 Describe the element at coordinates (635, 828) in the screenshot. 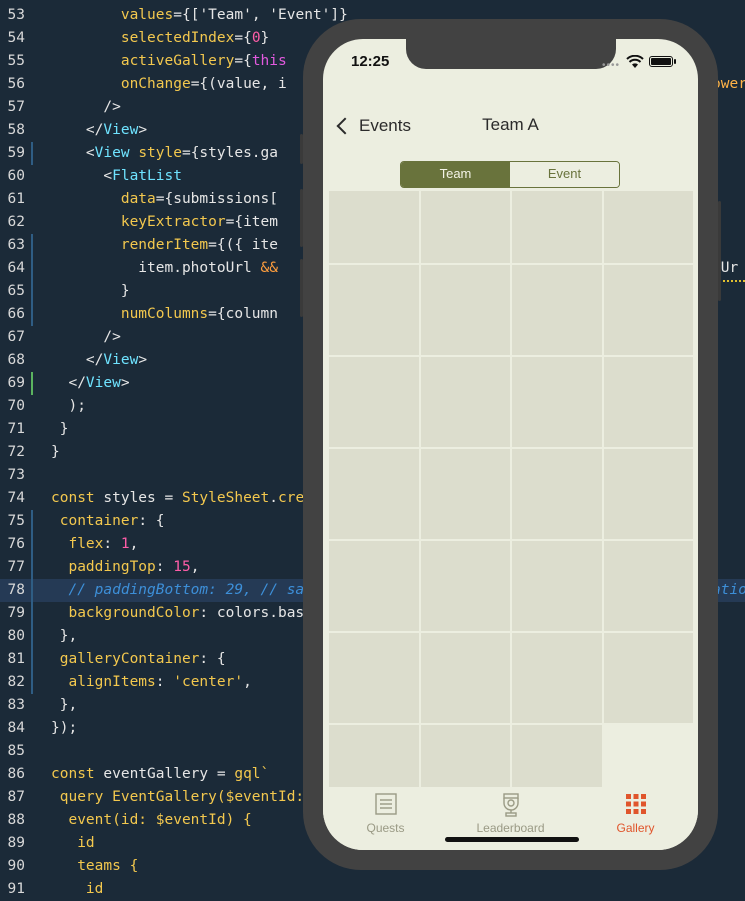

I see `tab-gallery-label: Gallery` at that location.